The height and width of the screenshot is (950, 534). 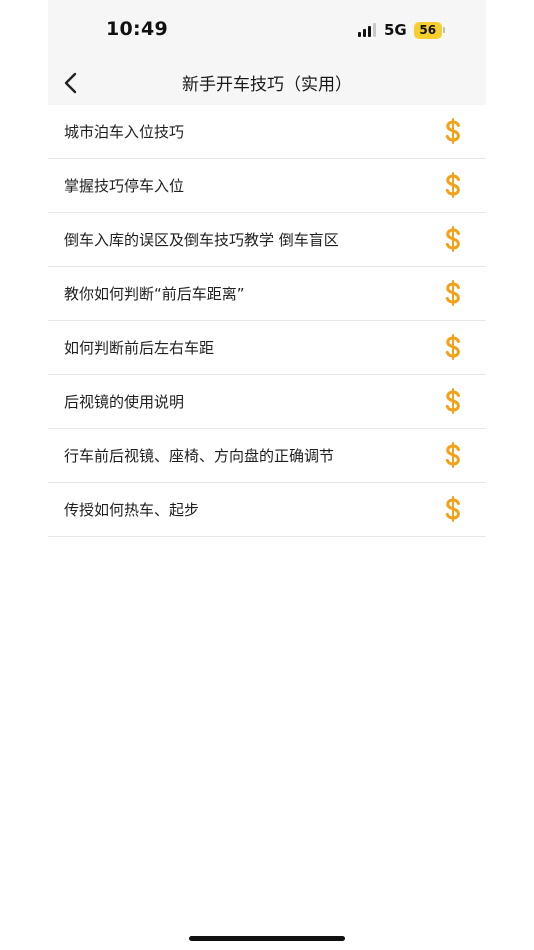 I want to click on list-item: 城市泊车入位技巧, so click(x=267, y=132).